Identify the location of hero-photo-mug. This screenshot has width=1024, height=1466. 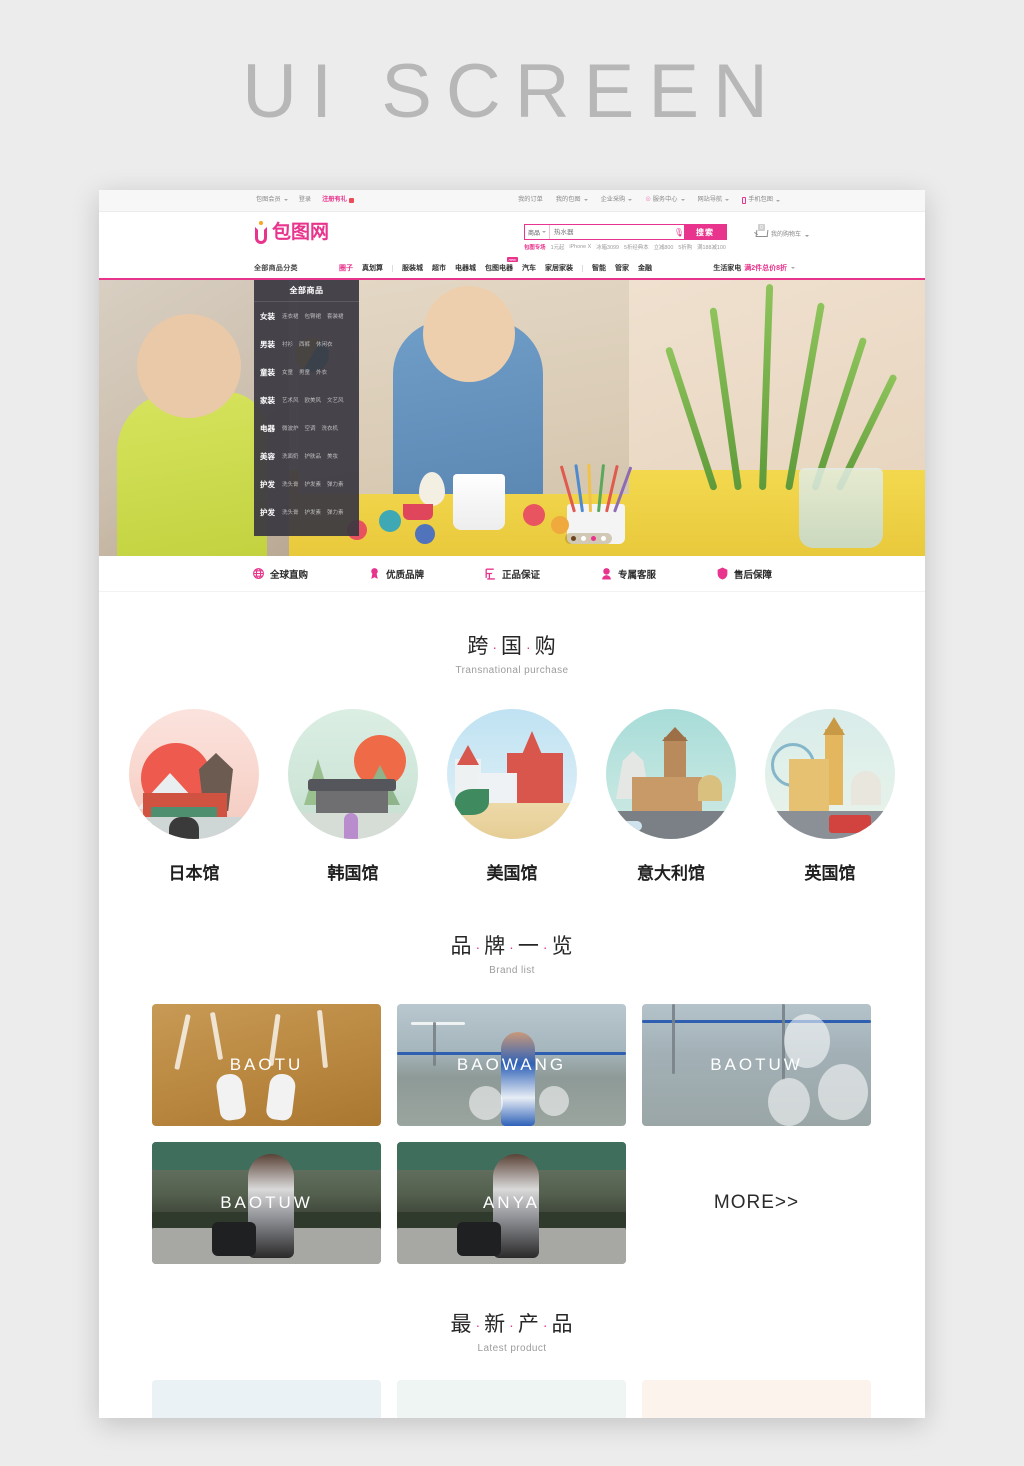
(479, 502).